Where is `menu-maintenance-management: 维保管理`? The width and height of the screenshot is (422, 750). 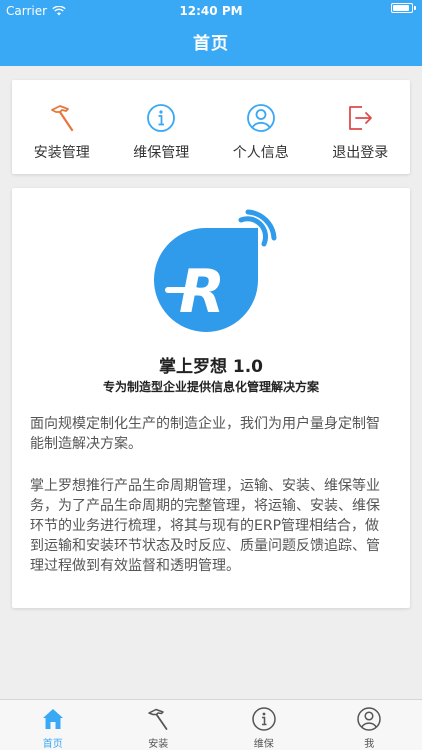
menu-maintenance-management: 维保管理 is located at coordinates (162, 127).